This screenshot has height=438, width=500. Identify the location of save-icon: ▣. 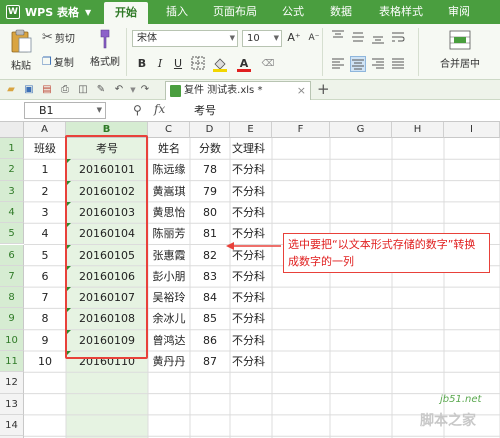
(29, 90).